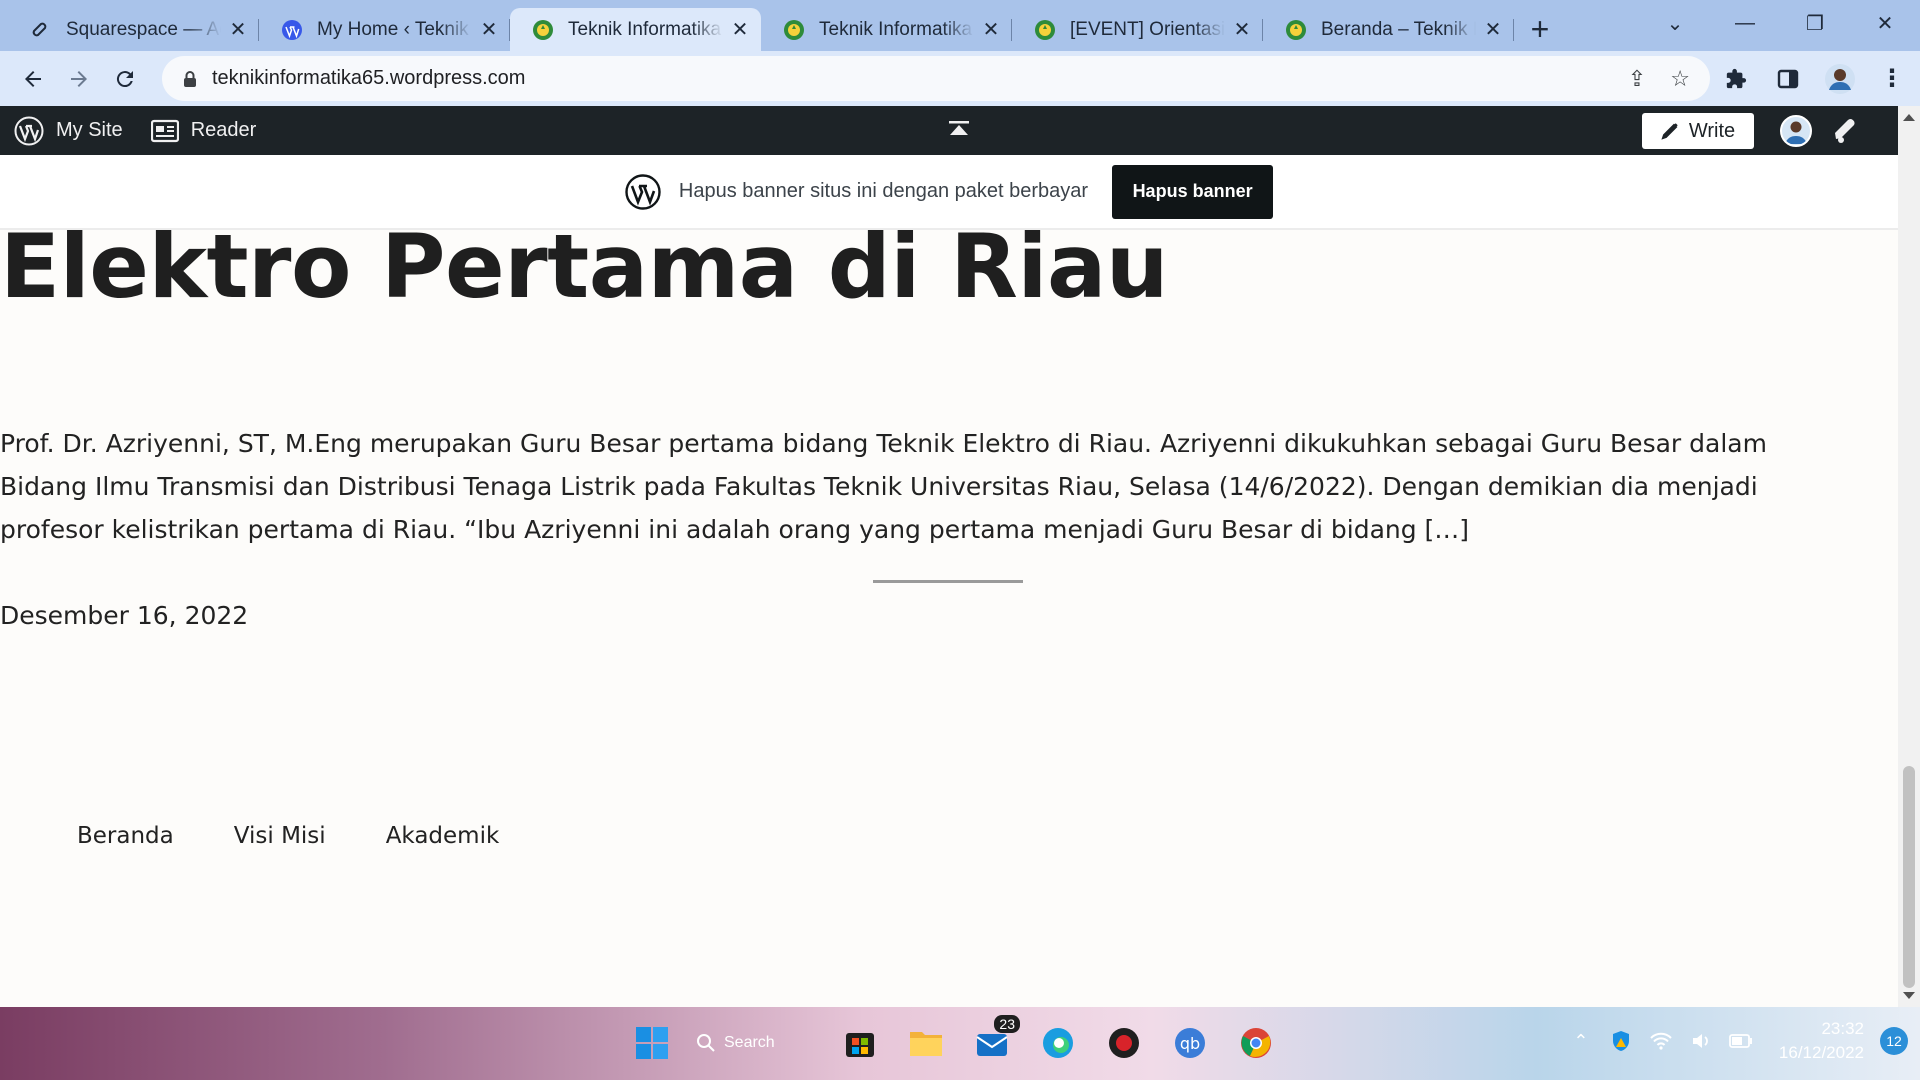 This screenshot has height=1080, width=1920. I want to click on clock-date: 16/12/2022, so click(1821, 1052).